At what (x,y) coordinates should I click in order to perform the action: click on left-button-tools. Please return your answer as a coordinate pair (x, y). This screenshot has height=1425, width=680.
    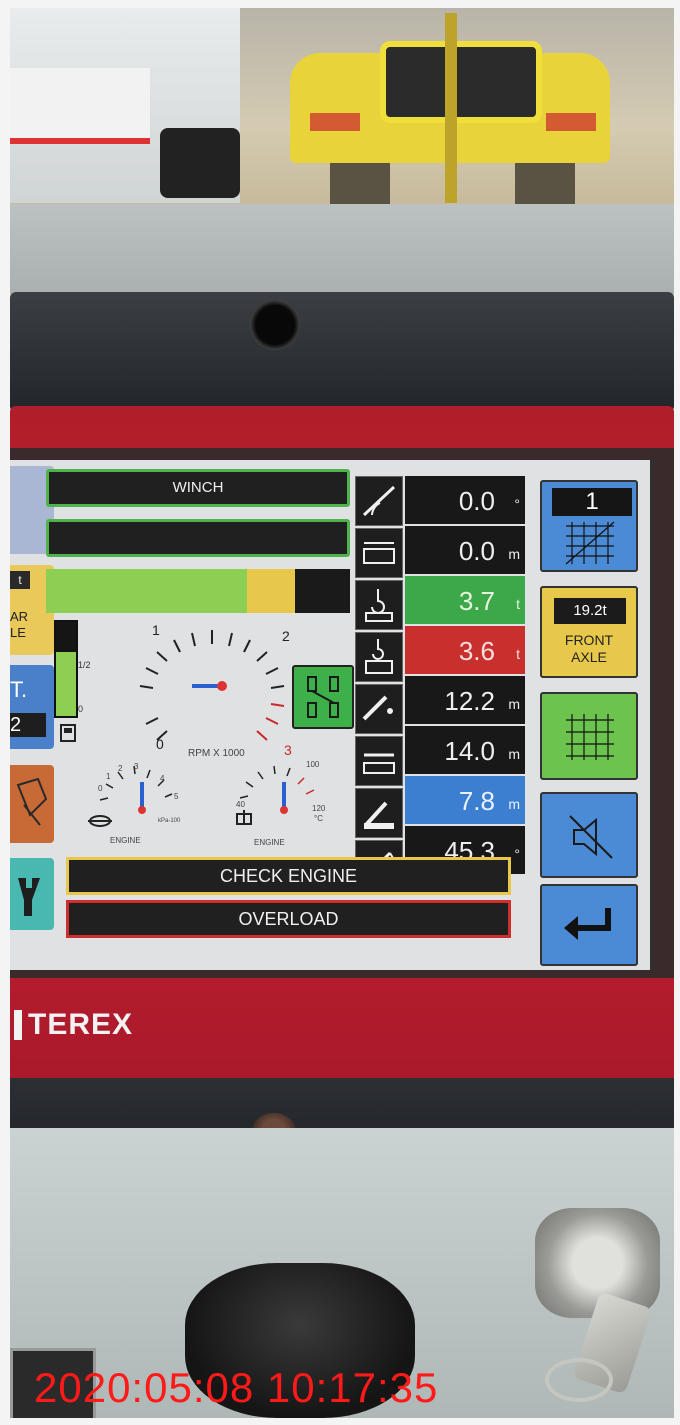
    Looking at the image, I should click on (32, 894).